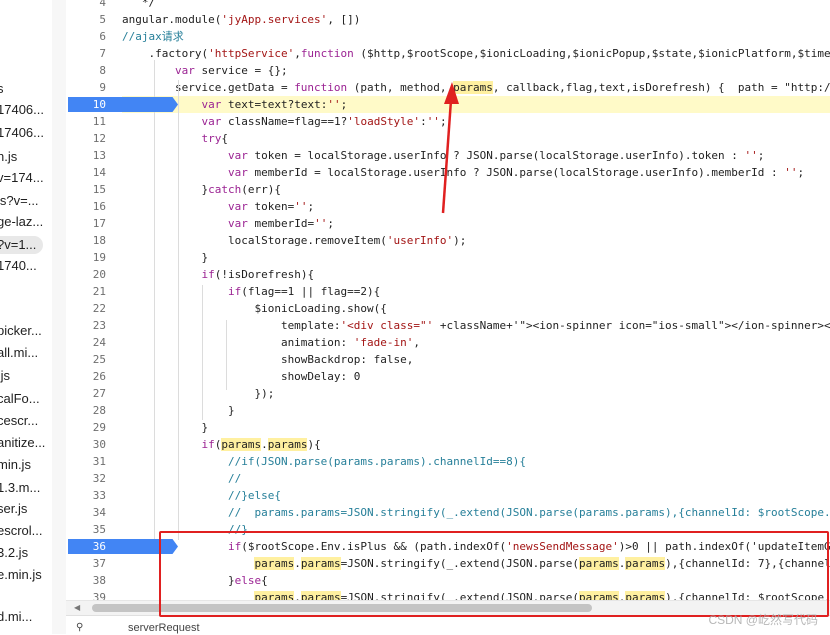  What do you see at coordinates (763, 620) in the screenshot?
I see `watermark: CSDN @屹然写代码` at bounding box center [763, 620].